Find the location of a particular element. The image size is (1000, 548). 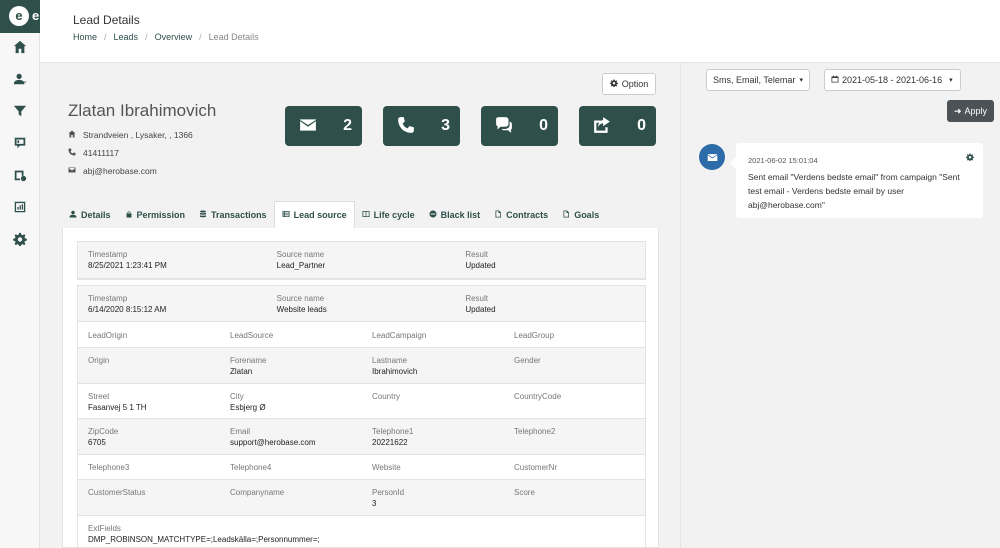

share-count: 0 is located at coordinates (641, 125).